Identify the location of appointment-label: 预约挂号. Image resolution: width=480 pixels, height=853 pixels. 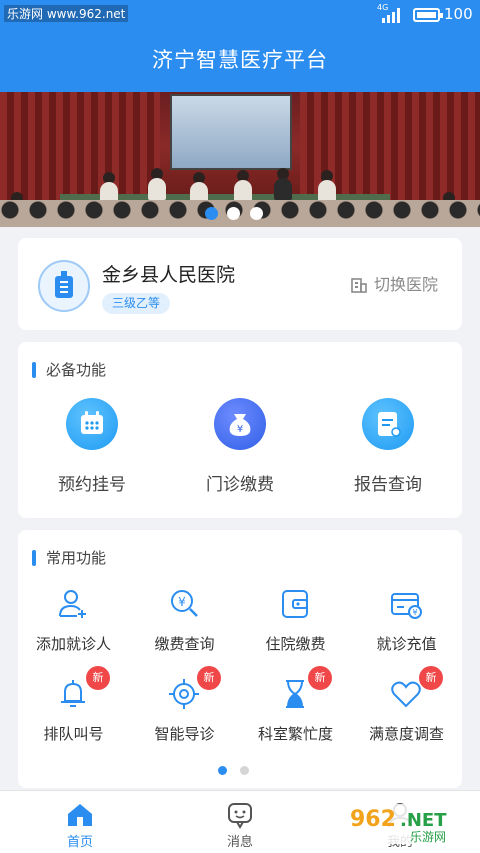
(92, 485).